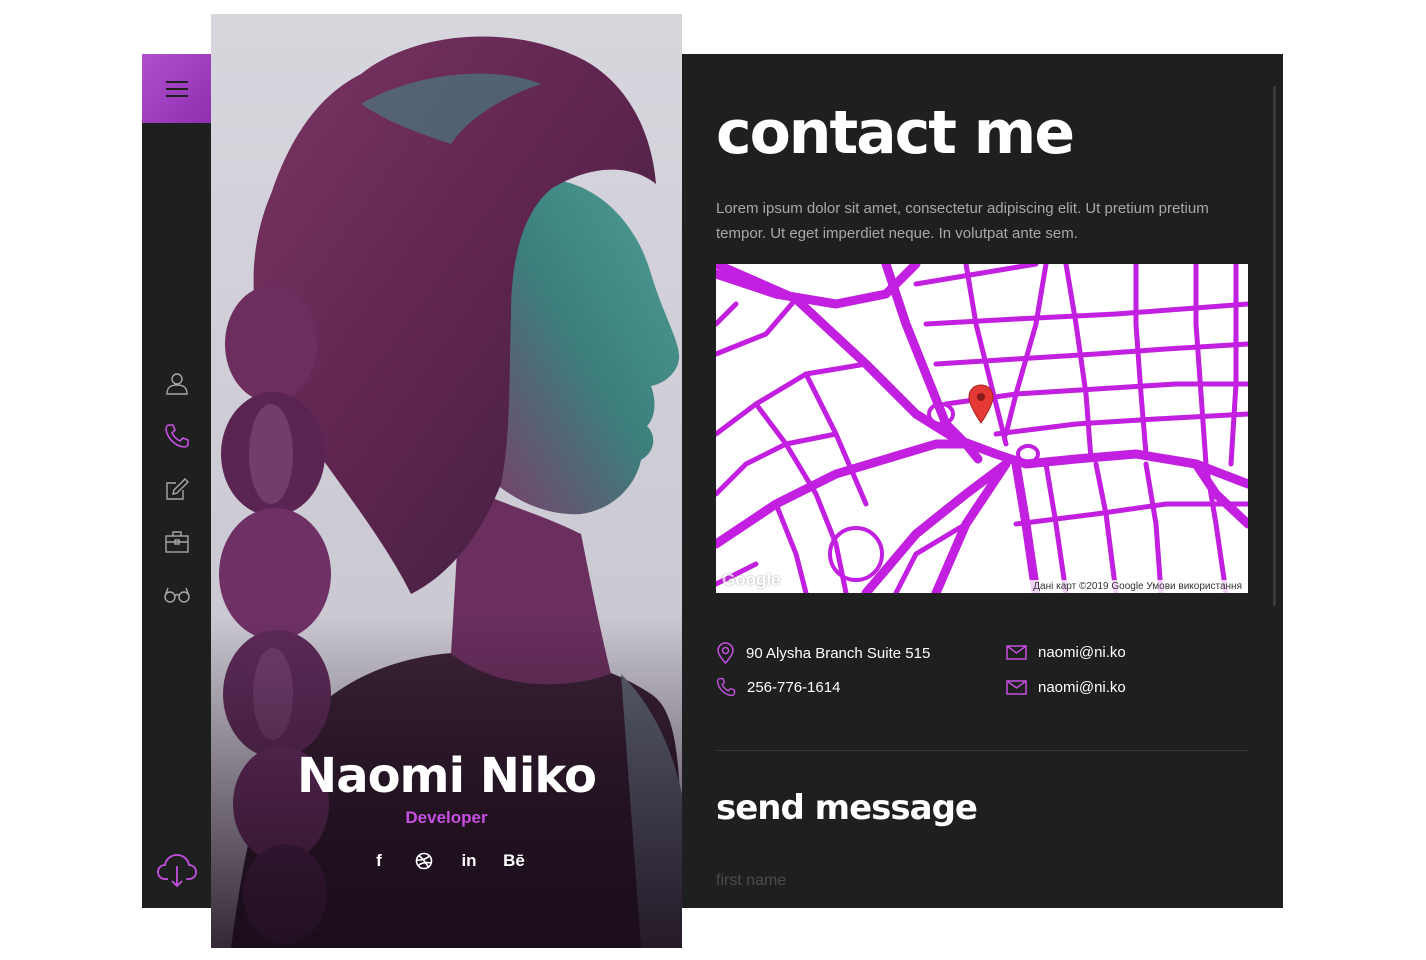  What do you see at coordinates (847, 808) in the screenshot?
I see `send-message-title: send message` at bounding box center [847, 808].